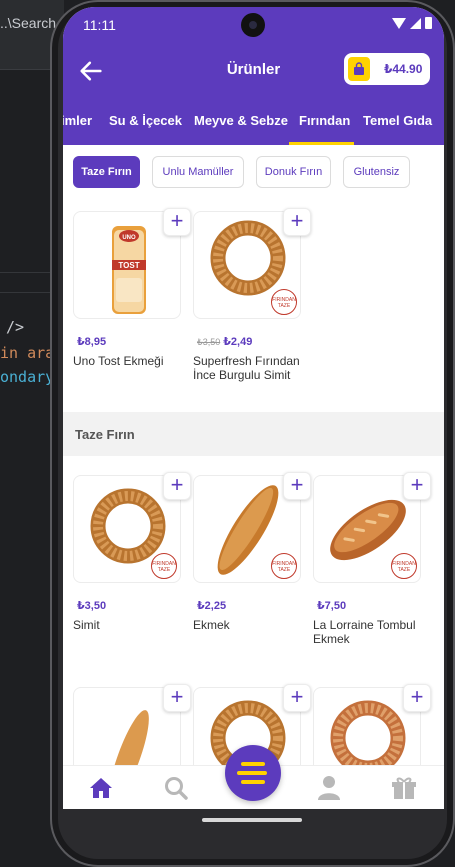 The width and height of the screenshot is (455, 867). What do you see at coordinates (324, 120) in the screenshot?
I see `tab-firindan: Fırından` at bounding box center [324, 120].